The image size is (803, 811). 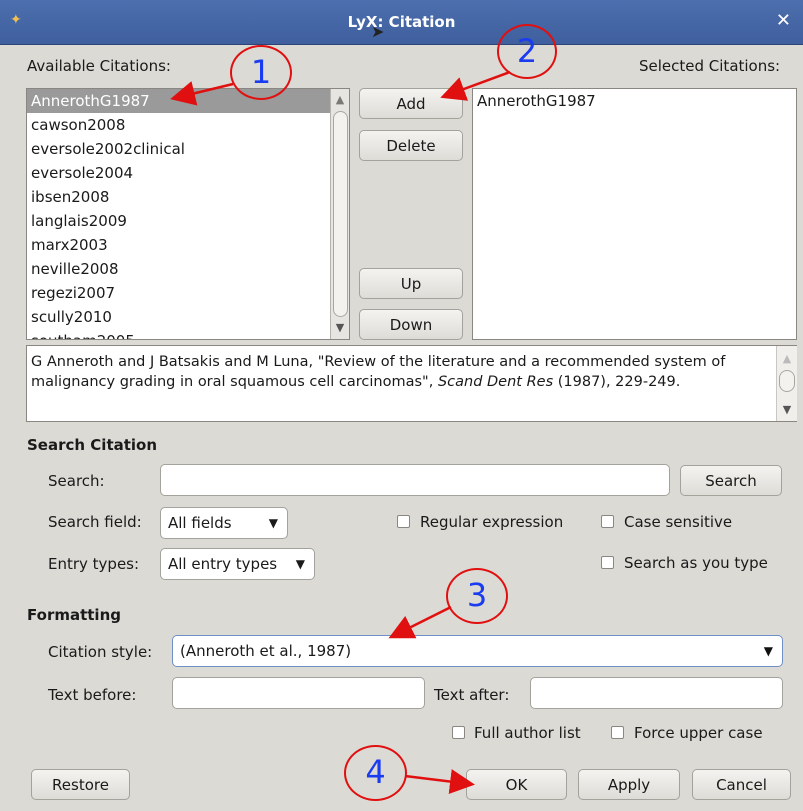 I want to click on annotation-circle-2: 2, so click(x=527, y=51).